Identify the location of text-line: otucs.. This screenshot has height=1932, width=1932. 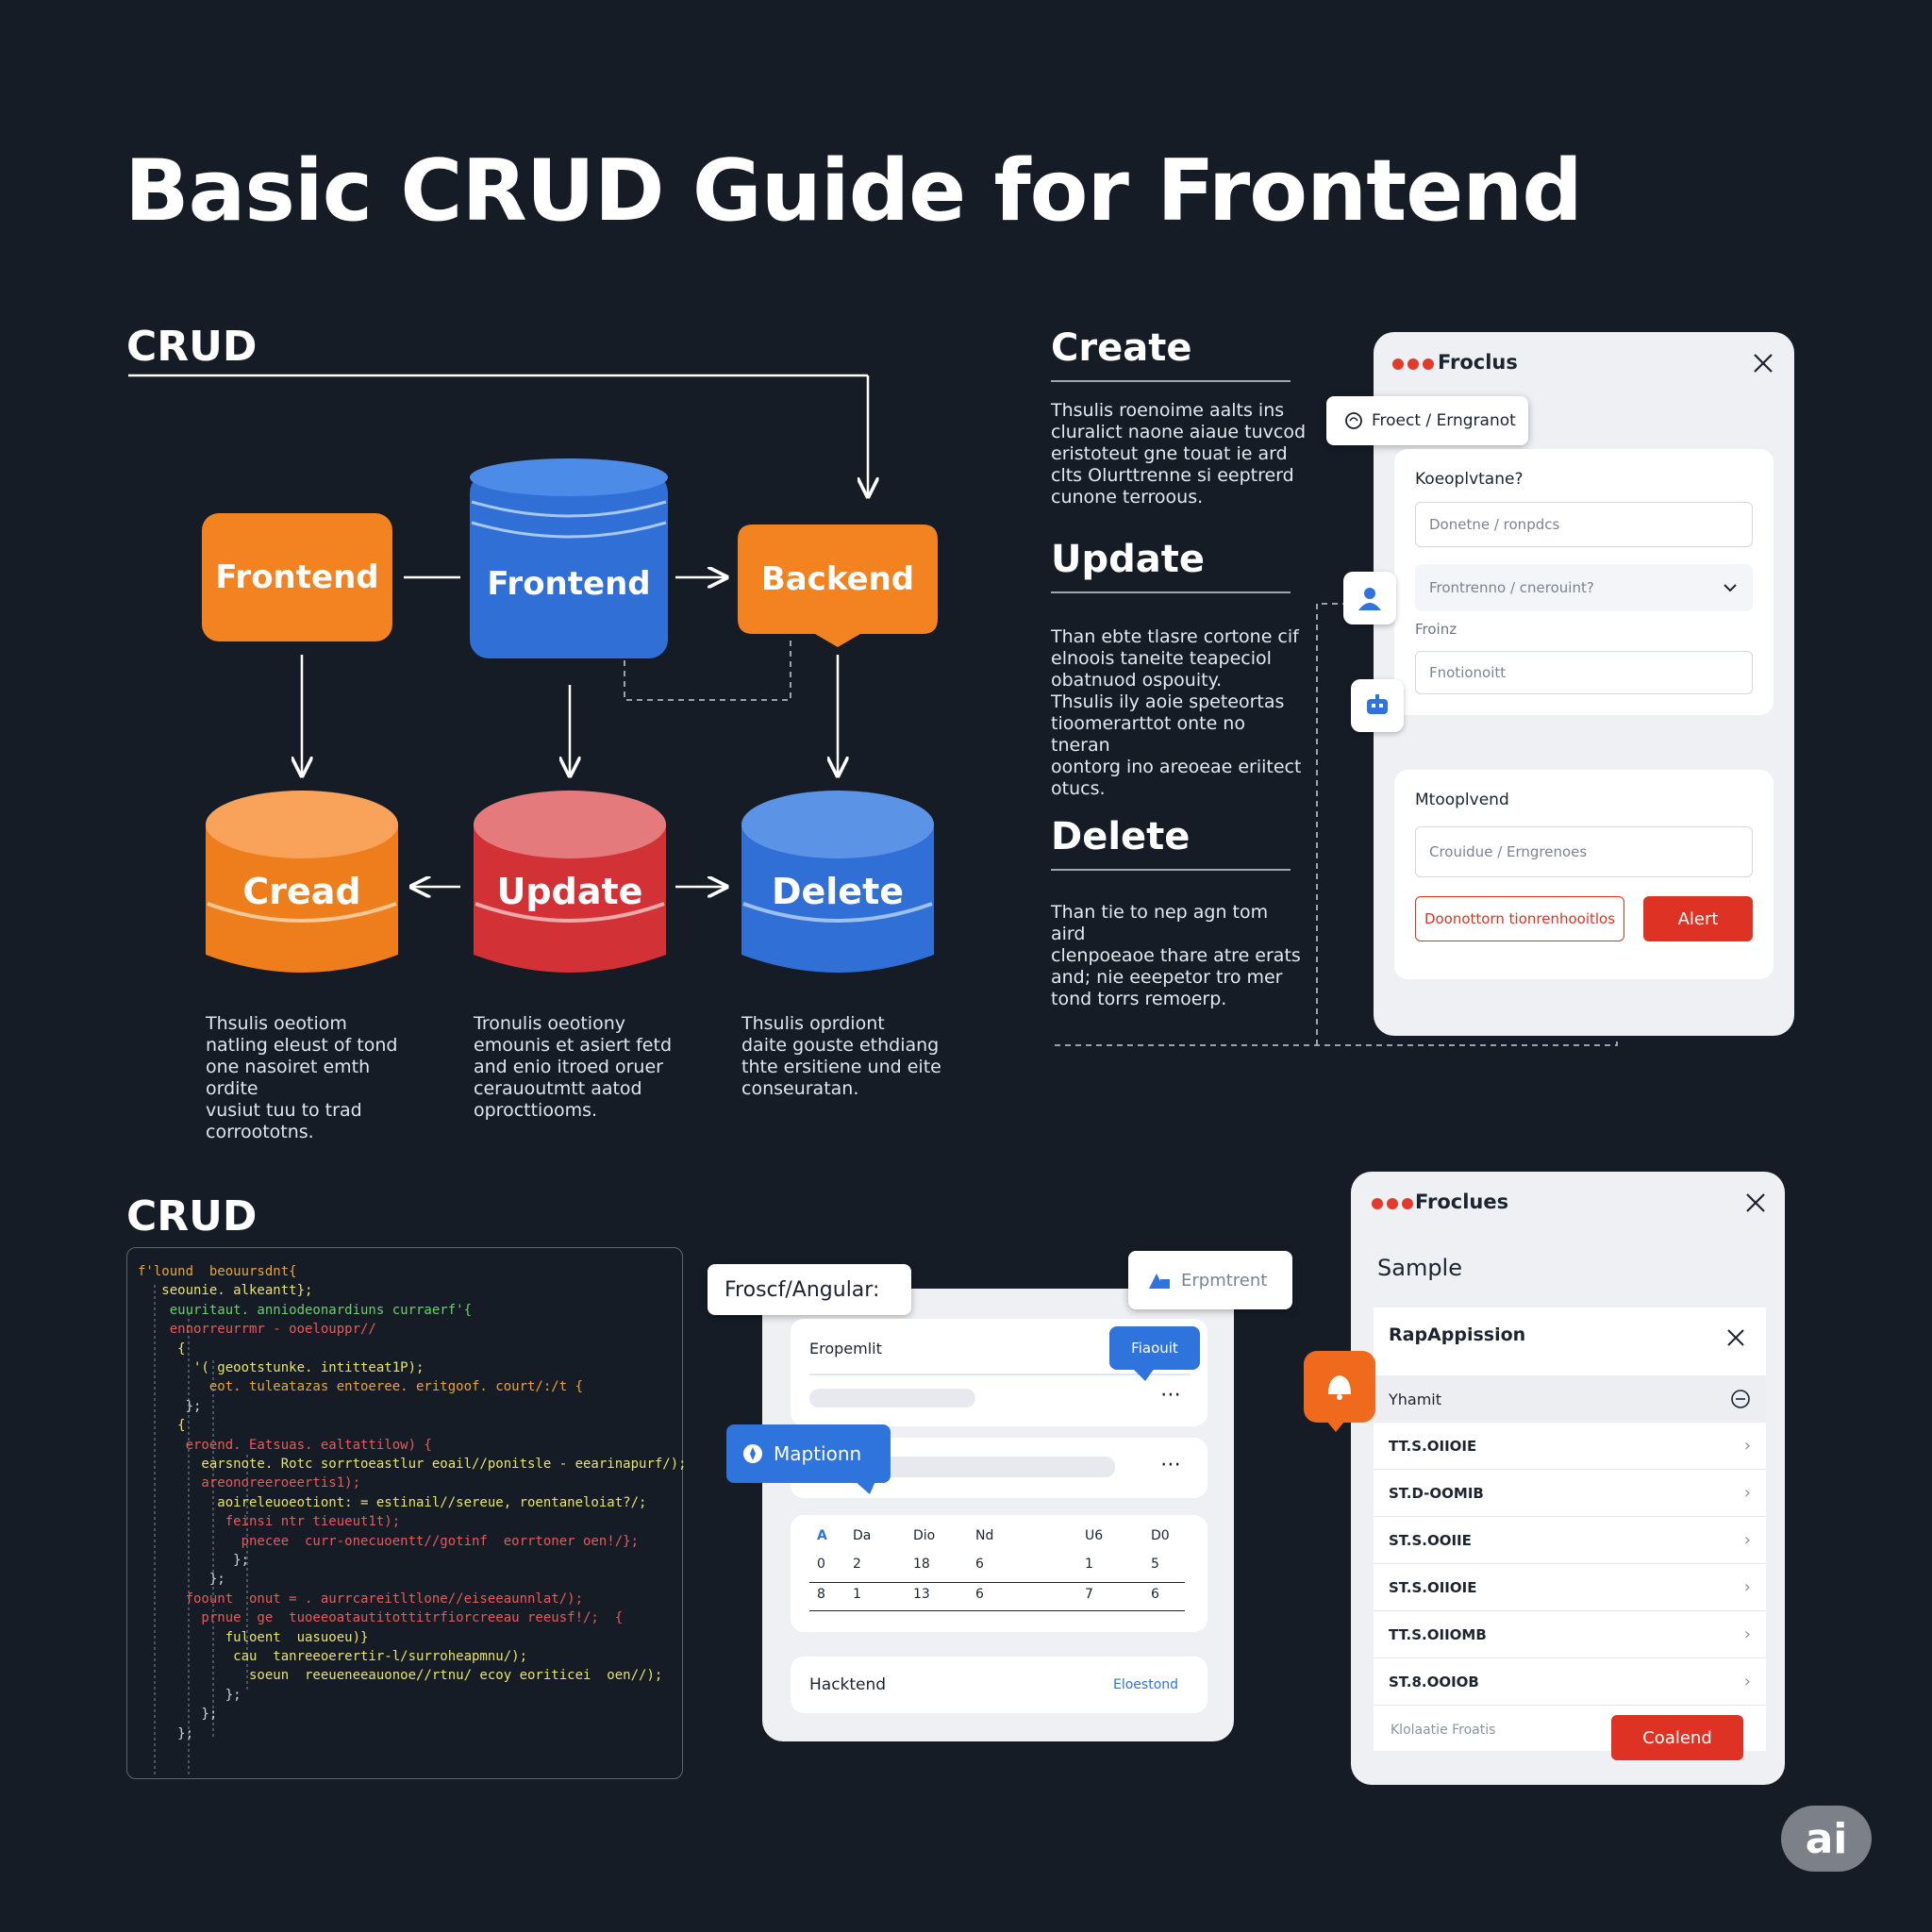
(1079, 789).